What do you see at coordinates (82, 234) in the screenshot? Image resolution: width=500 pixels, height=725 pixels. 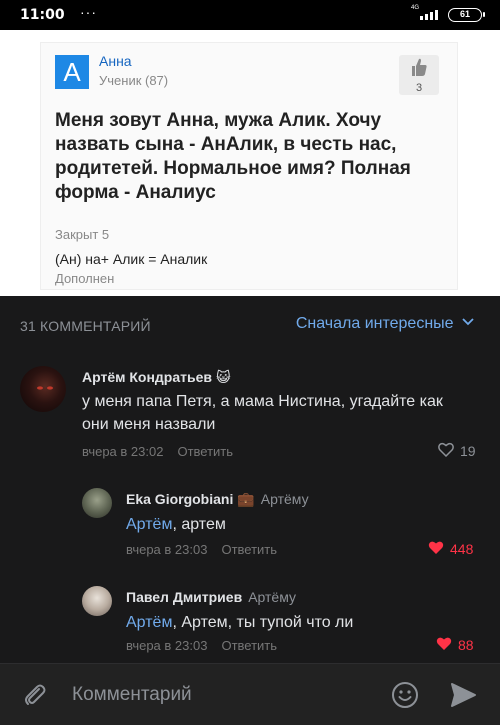 I see `qa-closed: Закрыт 5` at bounding box center [82, 234].